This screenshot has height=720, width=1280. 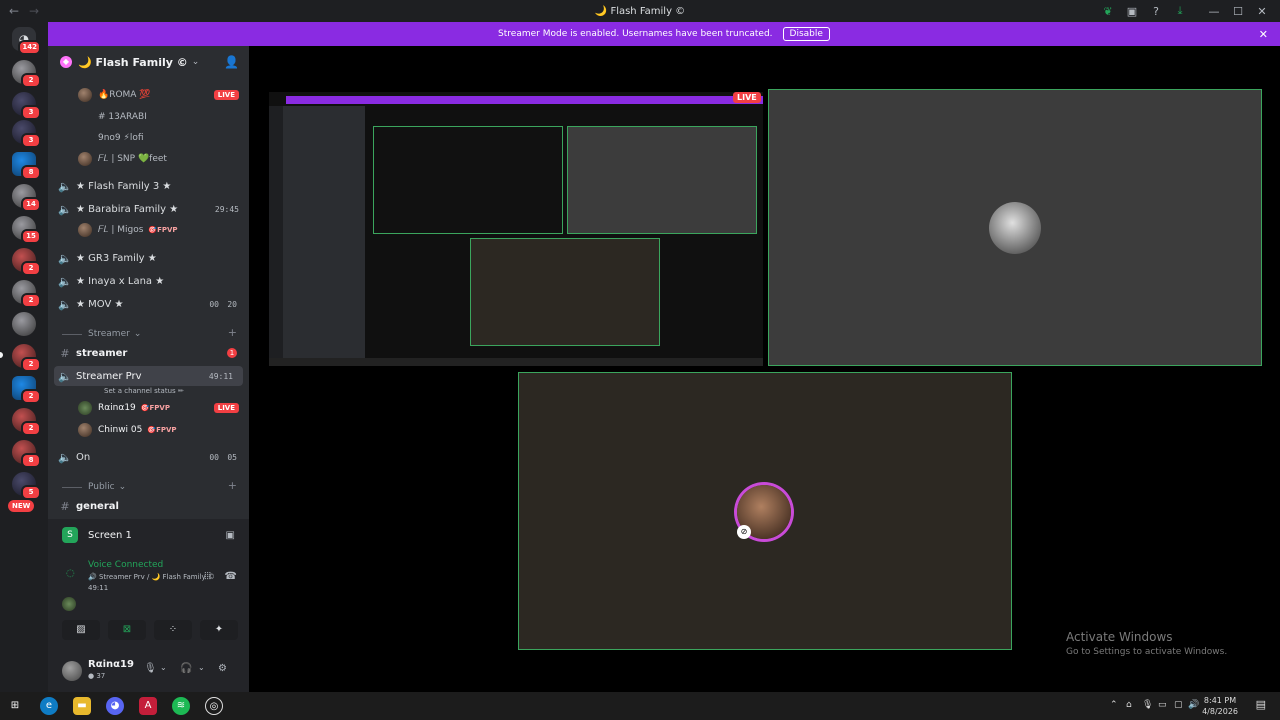 What do you see at coordinates (114, 95) in the screenshot?
I see `voice-user: 🔥ROMA 💯` at bounding box center [114, 95].